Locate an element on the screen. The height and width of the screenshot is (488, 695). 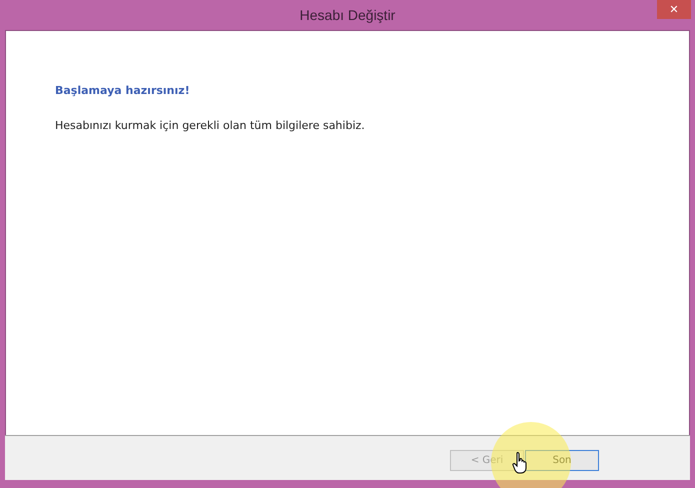
message: Hesabınızı kurmak için gerekli olan tüm bilgilere sahibiz. is located at coordinates (210, 125).